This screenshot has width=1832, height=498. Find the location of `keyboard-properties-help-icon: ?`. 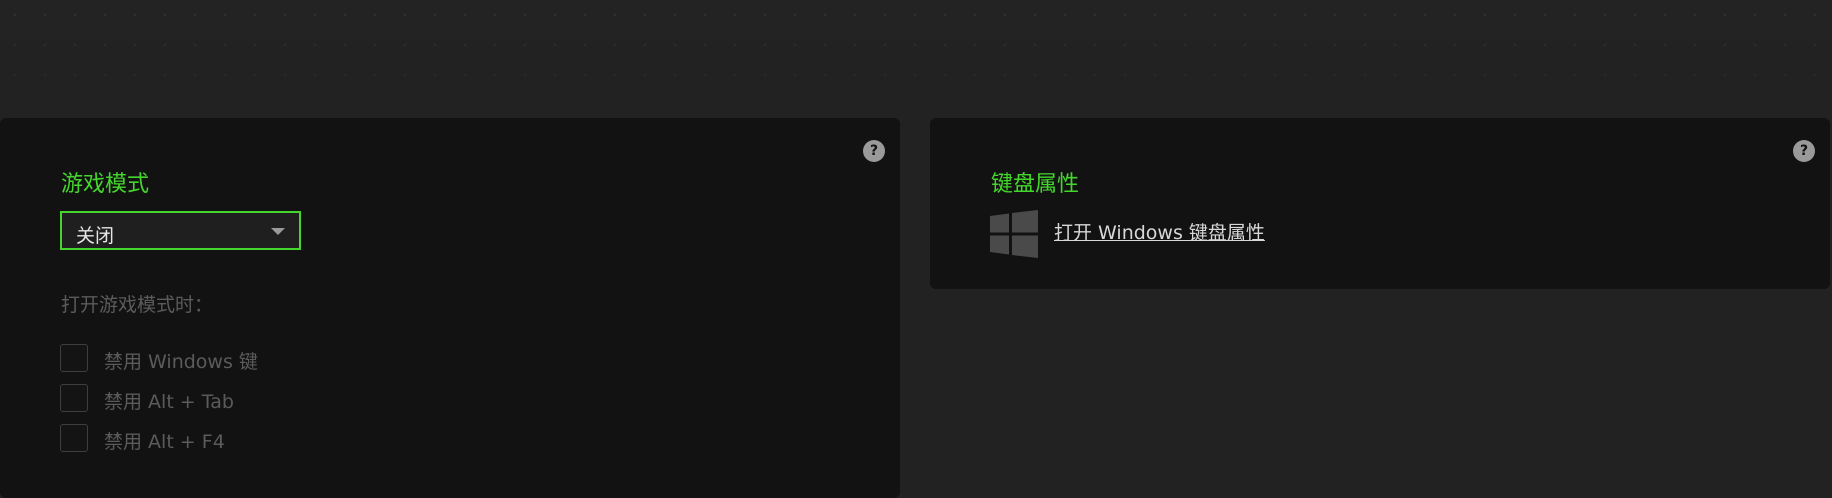

keyboard-properties-help-icon: ? is located at coordinates (1804, 151).